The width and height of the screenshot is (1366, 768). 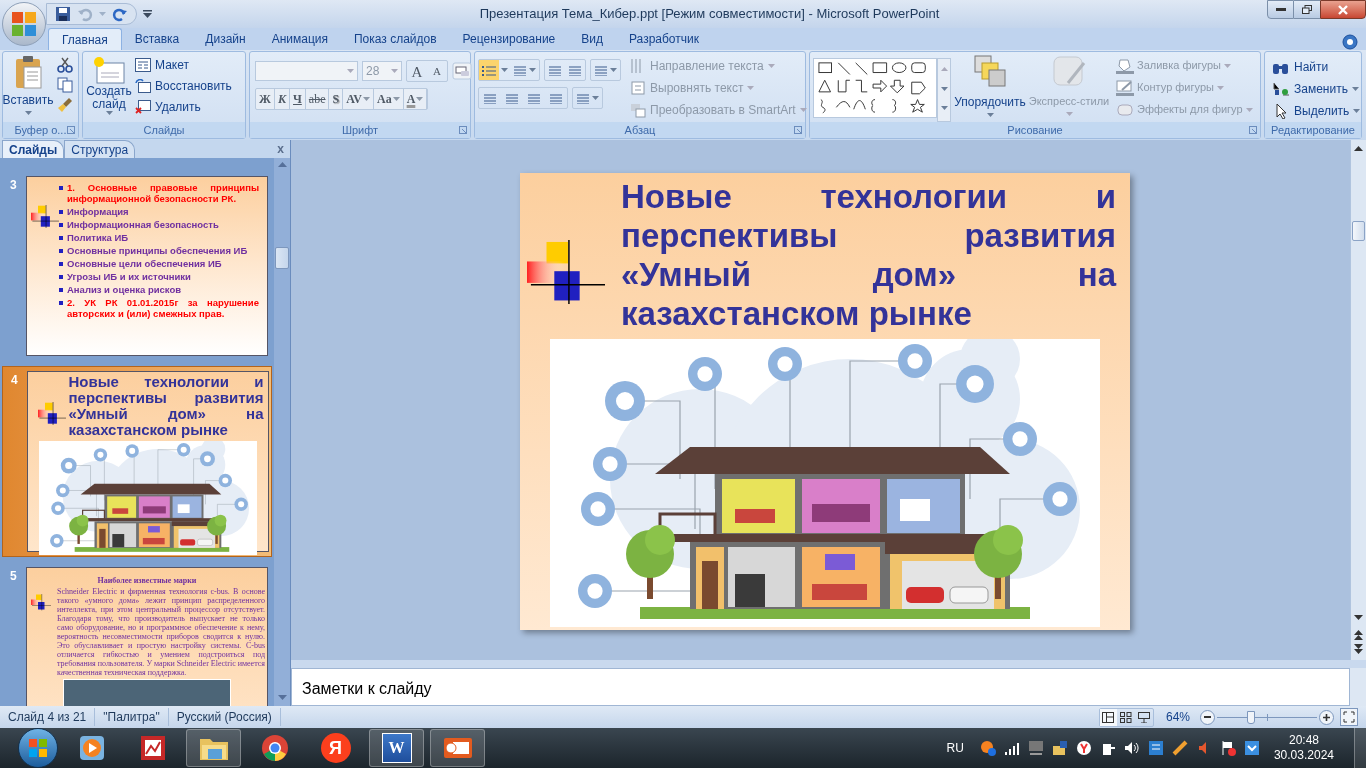 What do you see at coordinates (317, 99) in the screenshot?
I see `format-button: abe` at bounding box center [317, 99].